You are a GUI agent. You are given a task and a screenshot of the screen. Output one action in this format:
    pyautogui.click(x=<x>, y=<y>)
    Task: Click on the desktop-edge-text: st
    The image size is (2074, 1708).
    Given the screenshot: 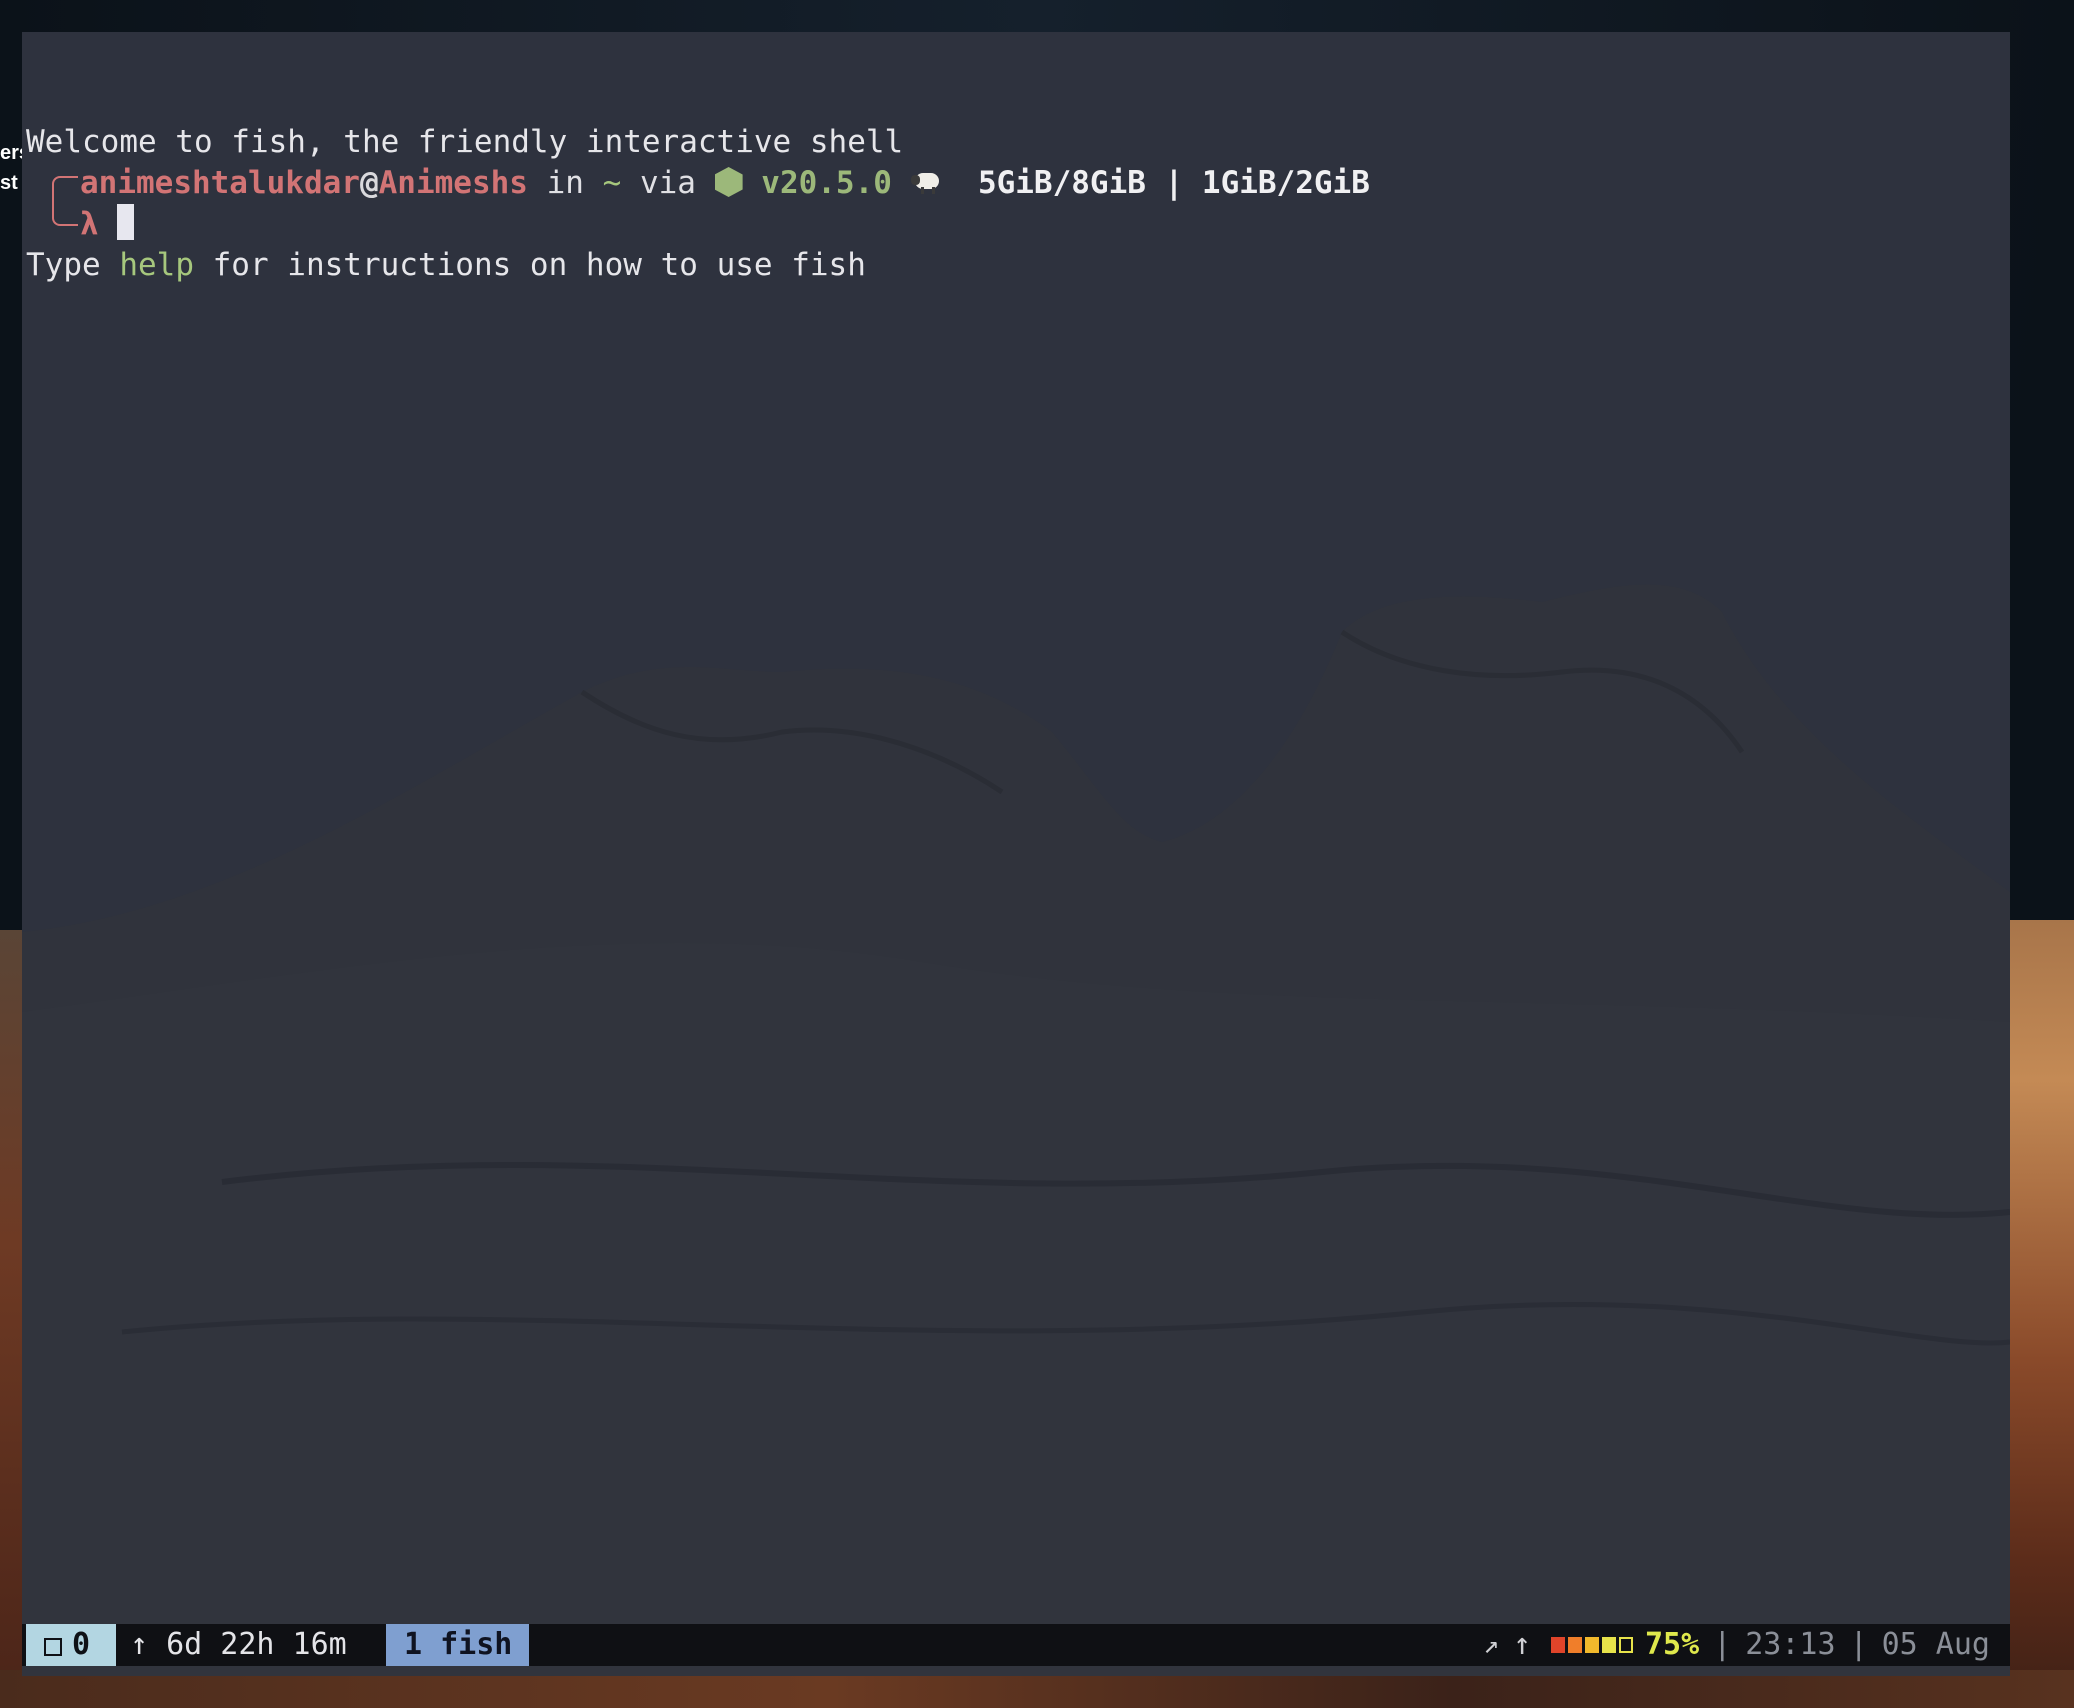 What is the action you would take?
    pyautogui.click(x=9, y=183)
    